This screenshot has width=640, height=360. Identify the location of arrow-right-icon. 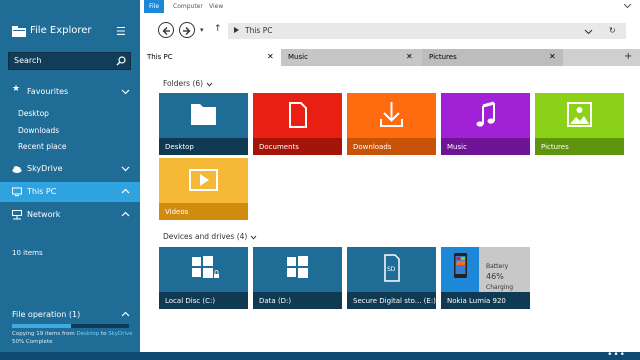
(187, 31).